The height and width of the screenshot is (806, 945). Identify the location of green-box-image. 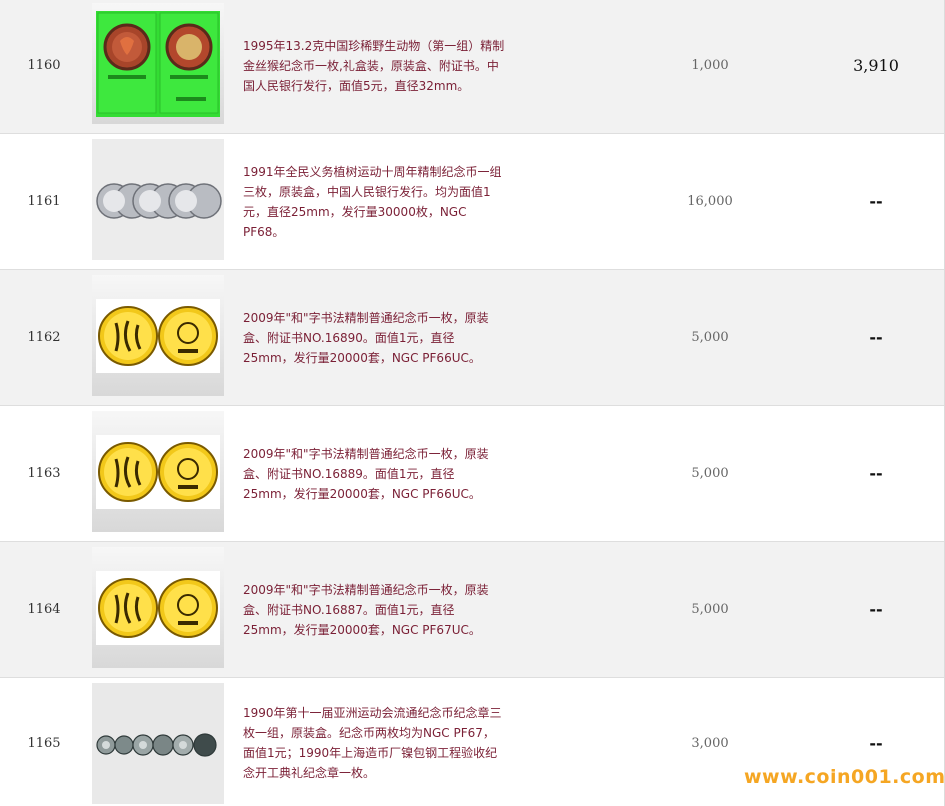
(158, 64).